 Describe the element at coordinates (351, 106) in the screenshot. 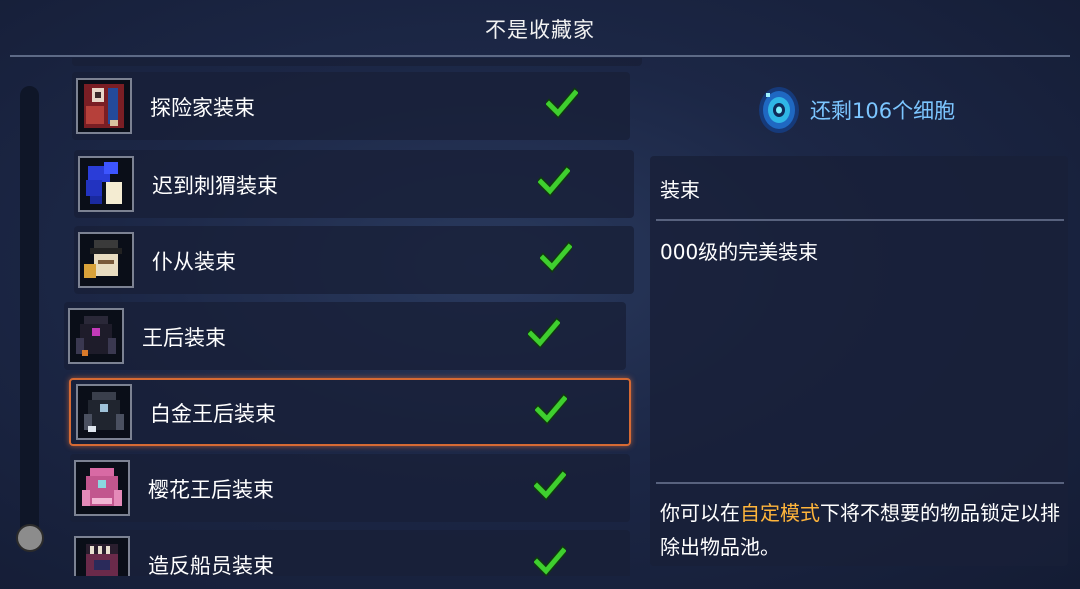

I see `outfit-item-explorer: 探险家装束` at that location.